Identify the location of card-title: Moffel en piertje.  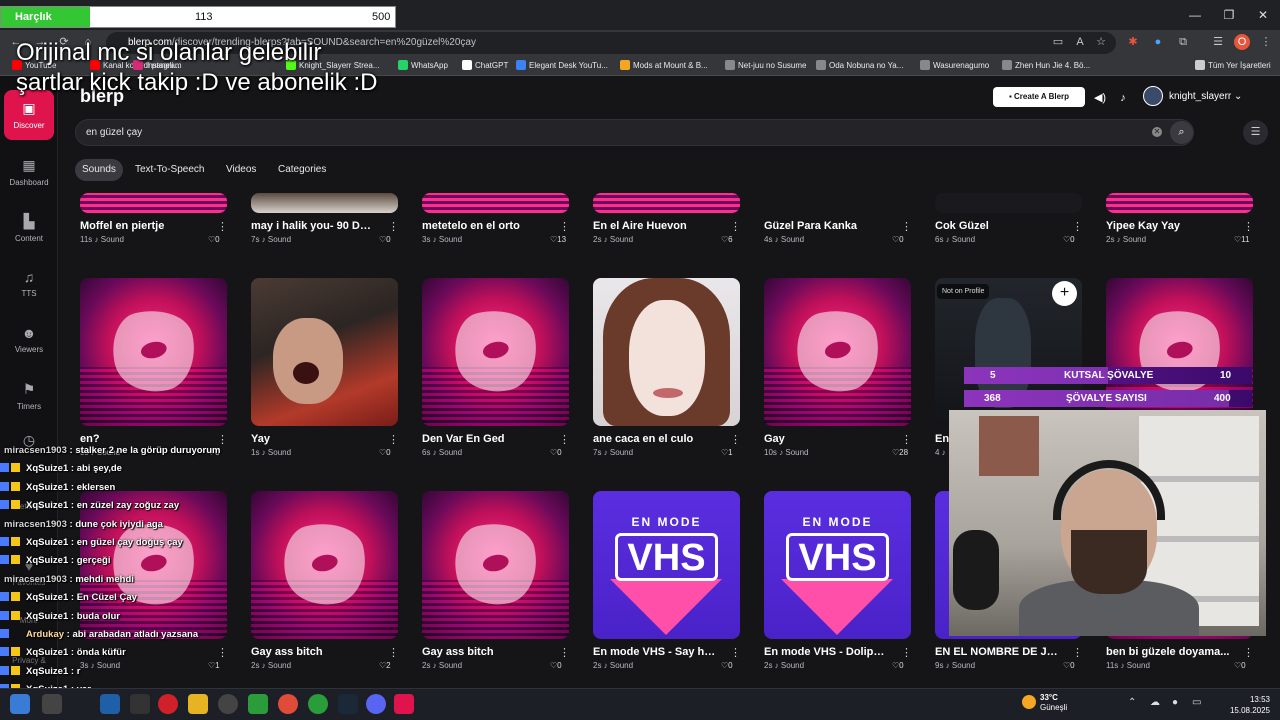
(142, 226).